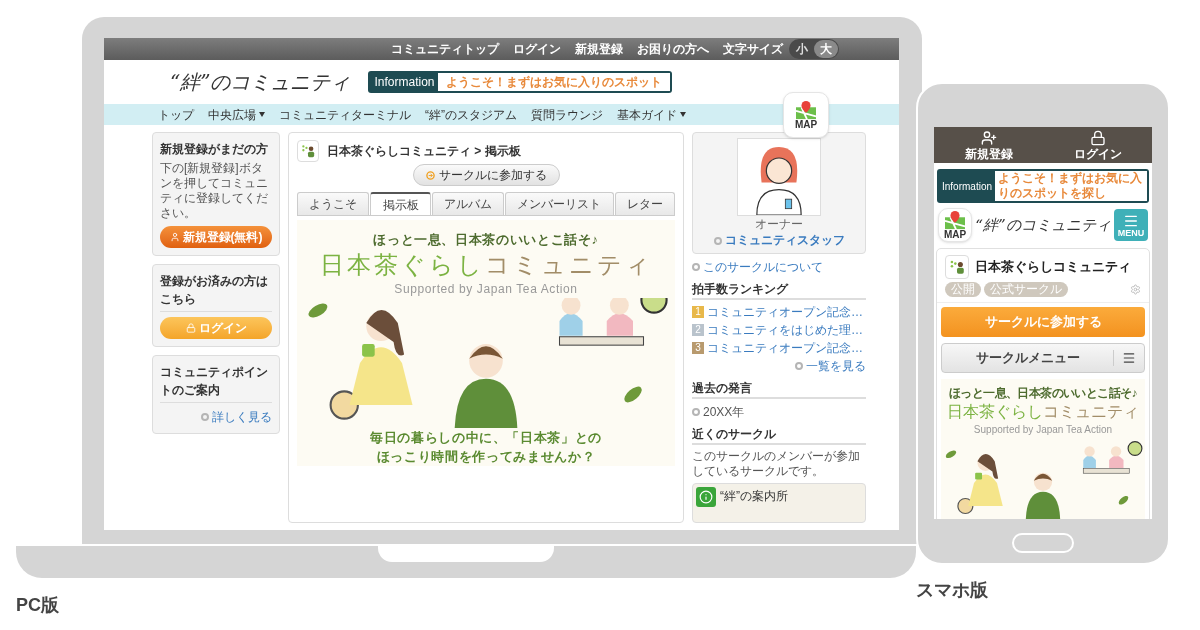  I want to click on utility-link: ログイン, so click(537, 49).